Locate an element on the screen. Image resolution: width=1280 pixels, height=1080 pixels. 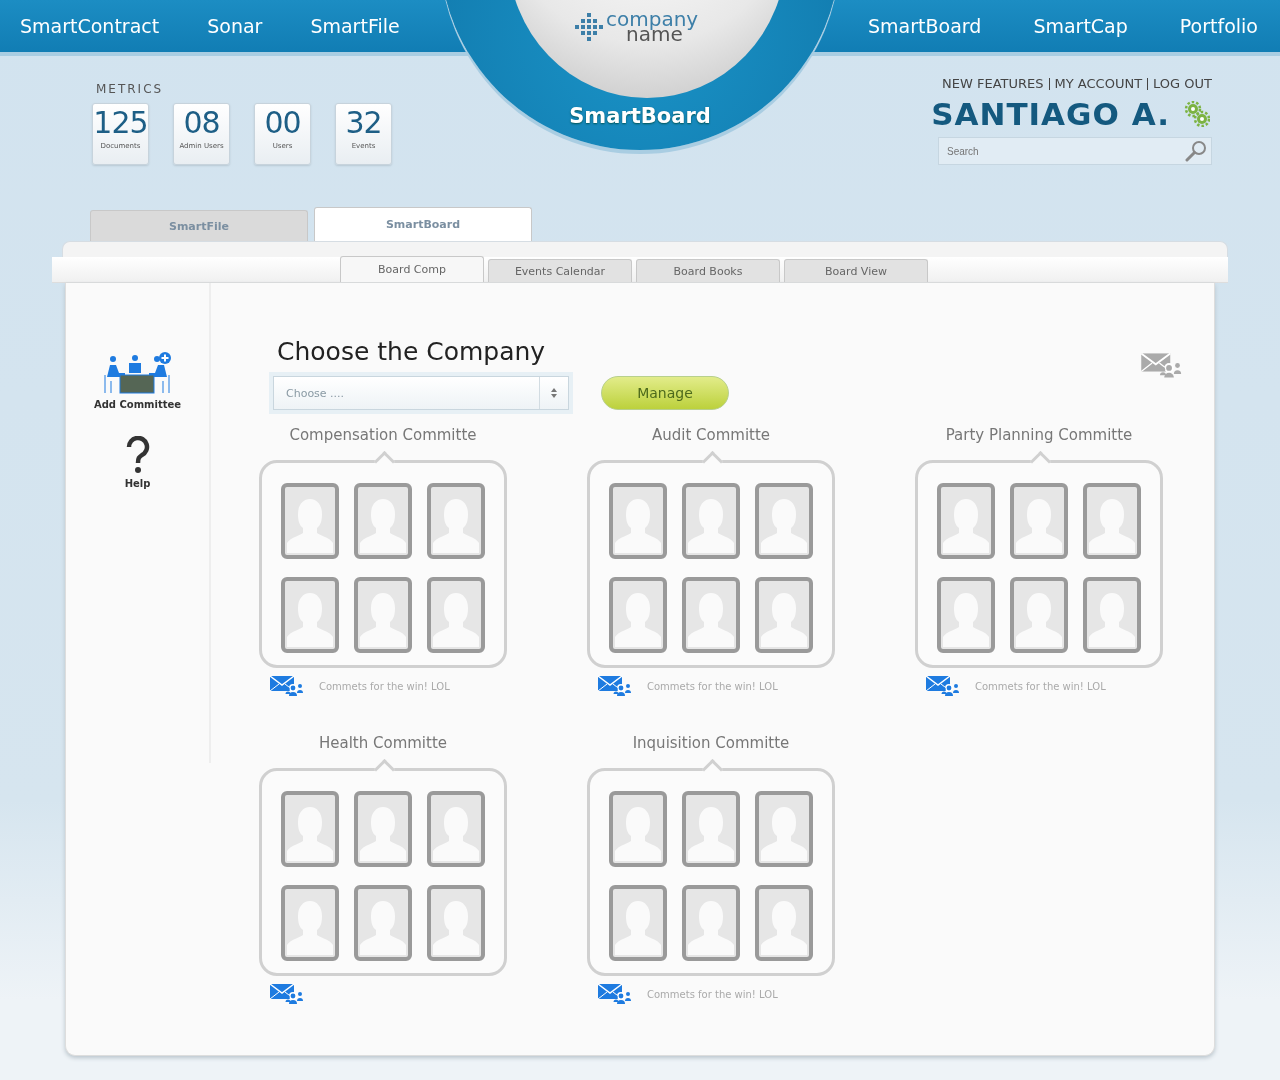
add-committee-icon is located at coordinates (137, 373).